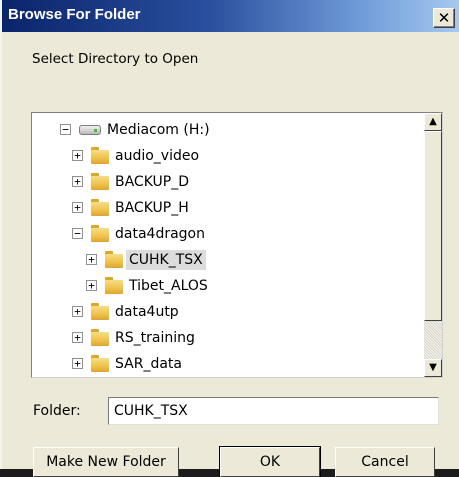 The height and width of the screenshot is (477, 459). I want to click on instruction-text: Select Directory to Open, so click(115, 59).